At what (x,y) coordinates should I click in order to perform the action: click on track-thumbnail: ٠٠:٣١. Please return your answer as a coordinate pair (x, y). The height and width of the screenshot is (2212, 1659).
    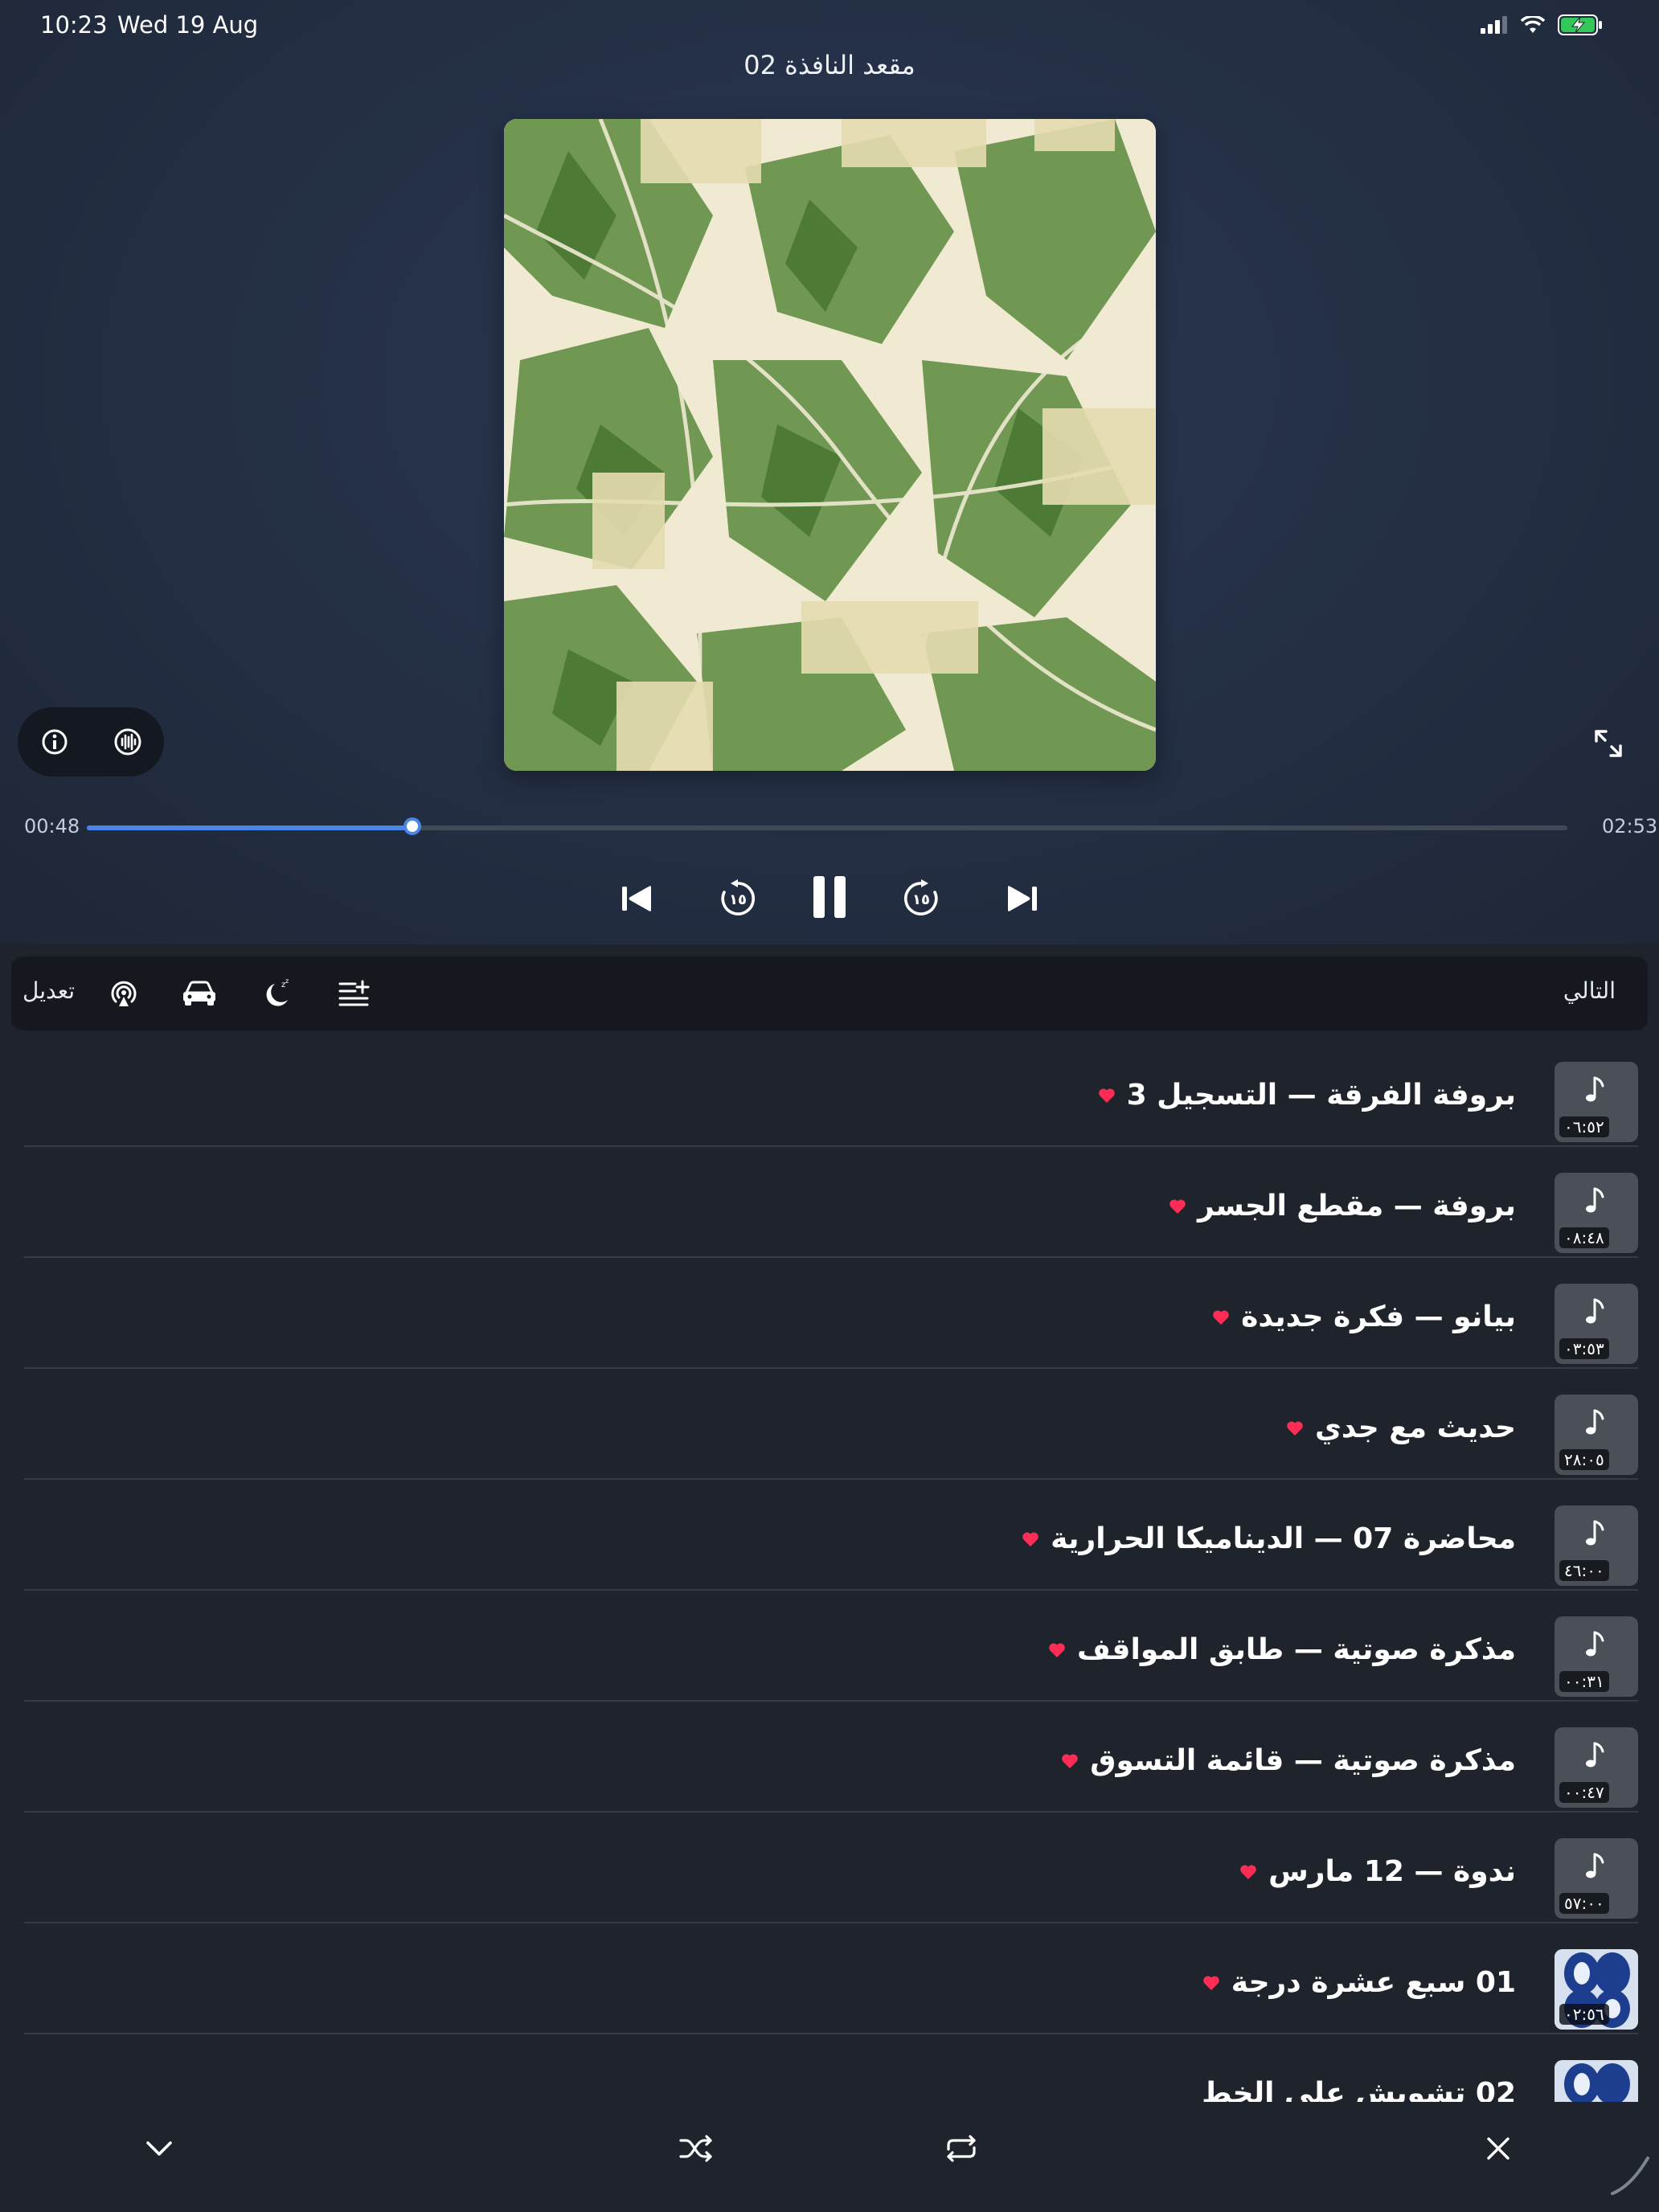
    Looking at the image, I should click on (1596, 1657).